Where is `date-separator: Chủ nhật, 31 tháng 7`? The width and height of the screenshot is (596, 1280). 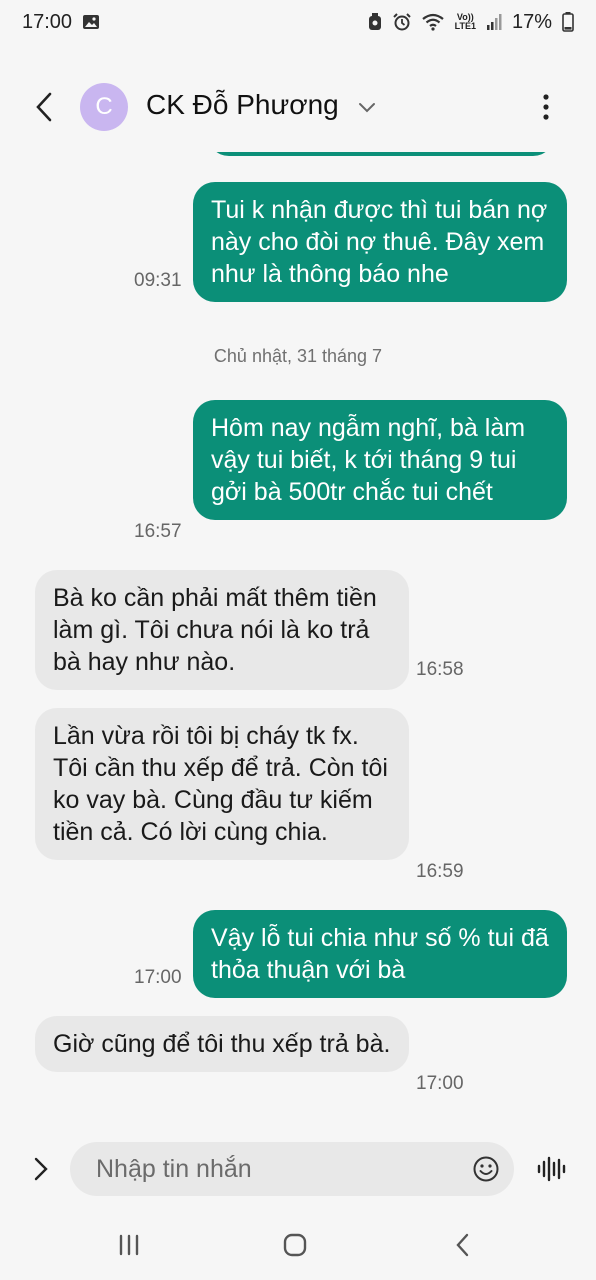
date-separator: Chủ nhật, 31 tháng 7 is located at coordinates (298, 356).